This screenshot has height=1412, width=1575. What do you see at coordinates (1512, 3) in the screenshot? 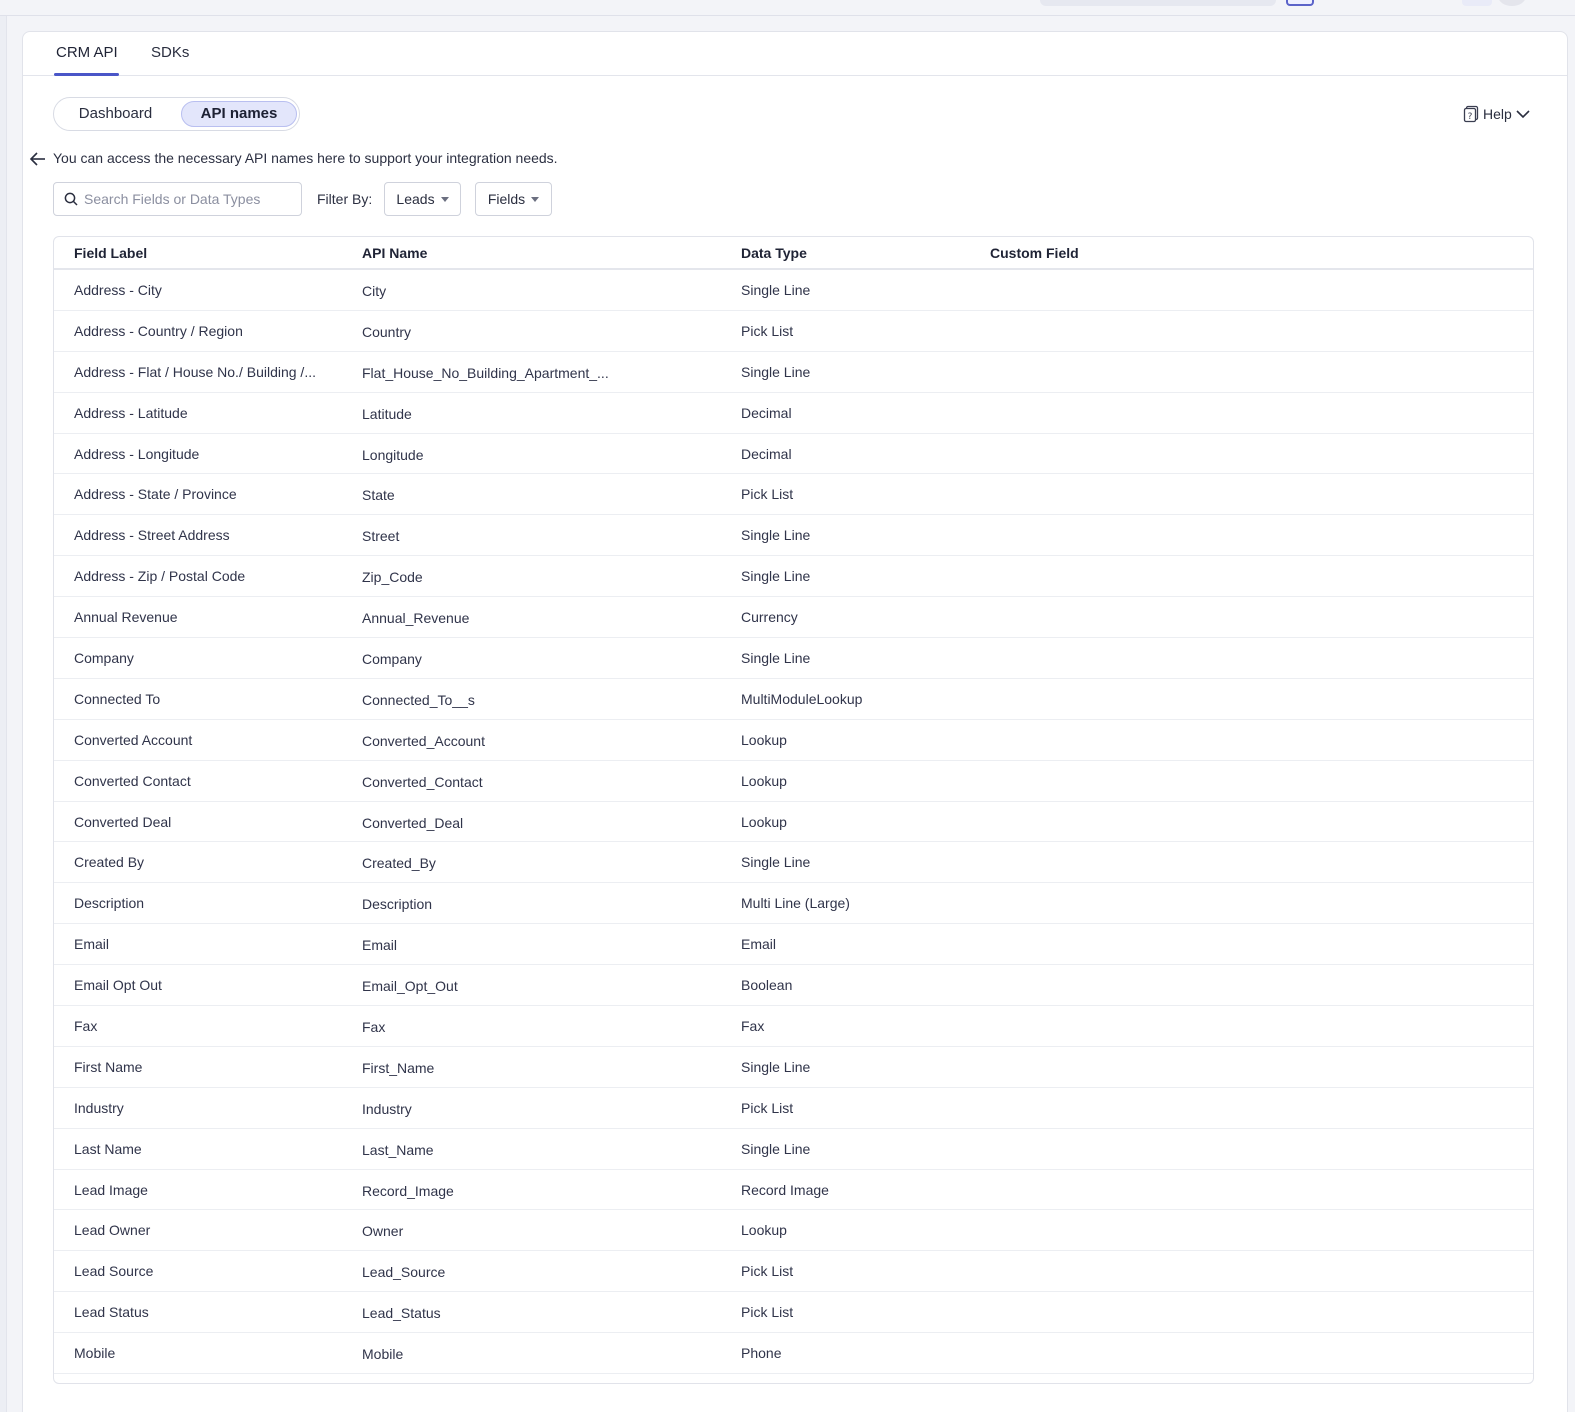
I see `avatar` at bounding box center [1512, 3].